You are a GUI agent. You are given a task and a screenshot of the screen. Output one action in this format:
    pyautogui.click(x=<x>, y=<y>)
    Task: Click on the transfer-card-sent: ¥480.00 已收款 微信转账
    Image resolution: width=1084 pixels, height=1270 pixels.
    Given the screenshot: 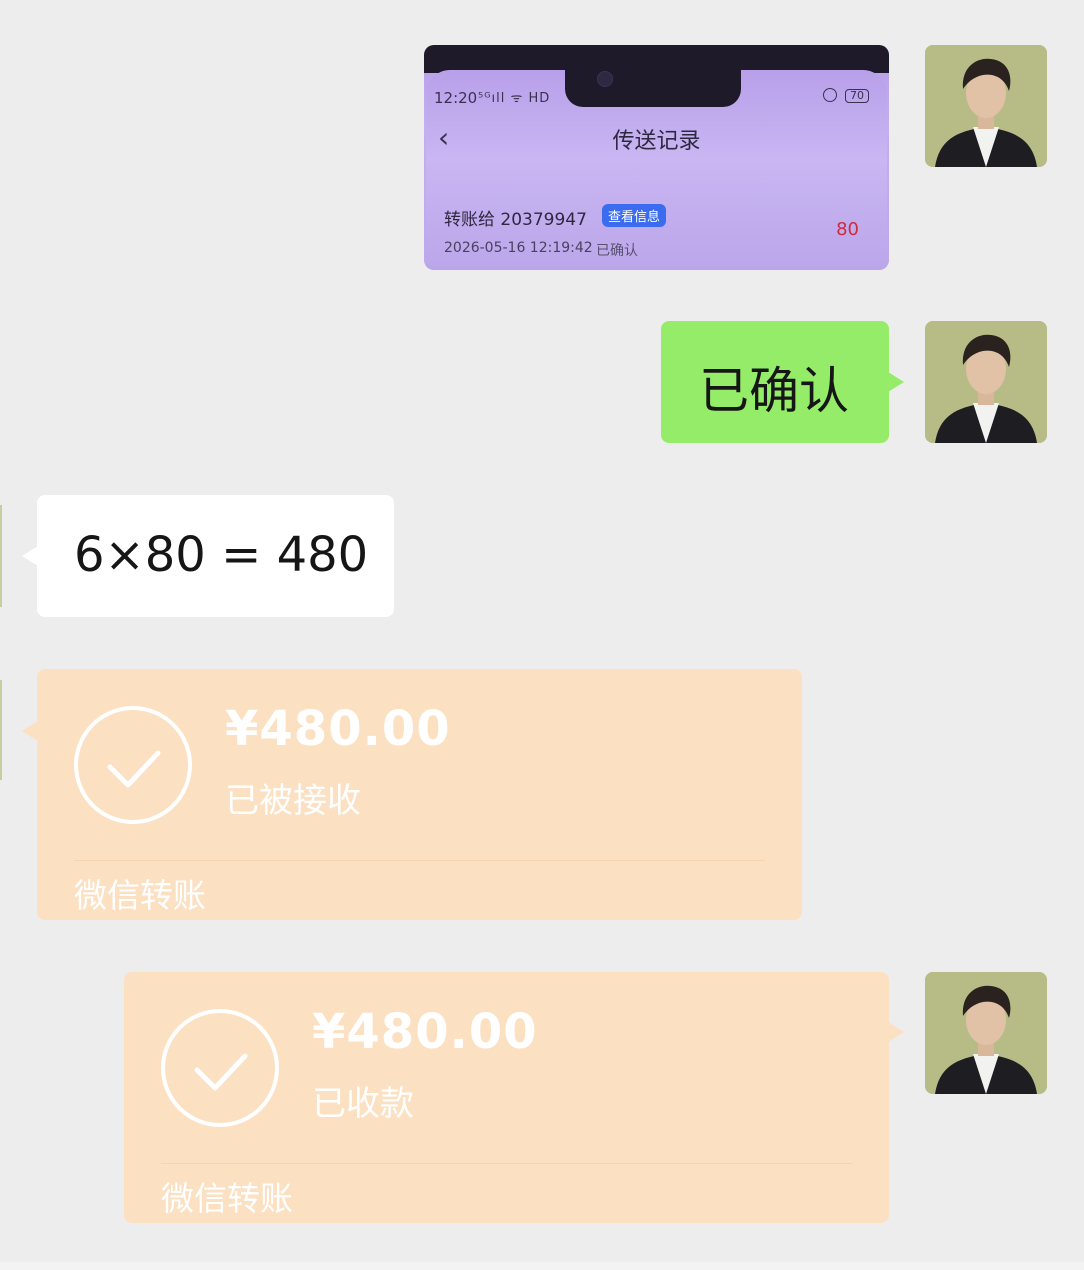 What is the action you would take?
    pyautogui.click(x=514, y=1097)
    